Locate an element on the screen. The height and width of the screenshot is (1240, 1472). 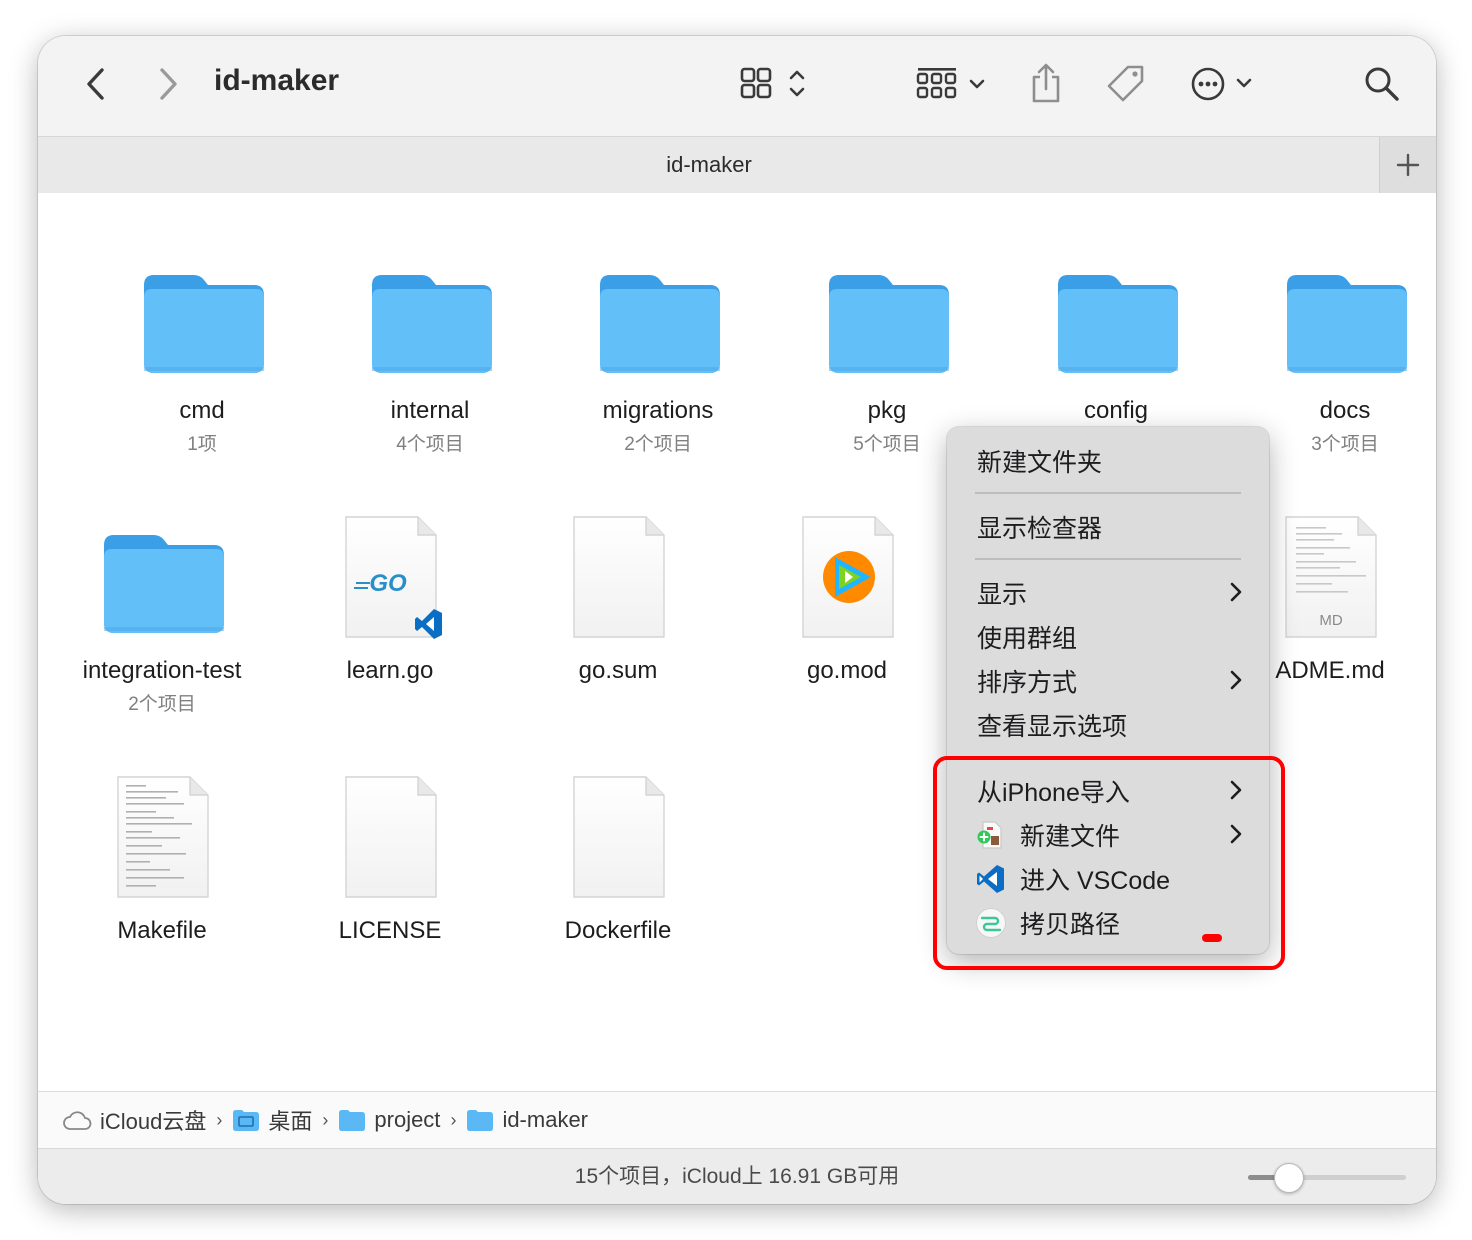
menu-item-show-inspector: 显示检查器 is located at coordinates (1108, 527).